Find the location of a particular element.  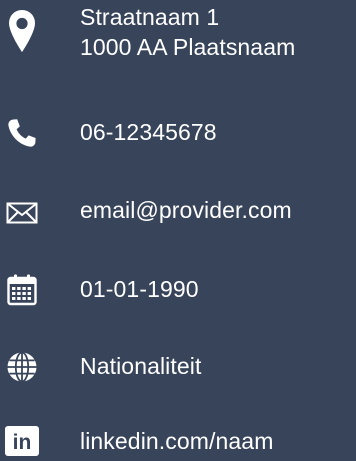

envelope-icon is located at coordinates (22, 213).